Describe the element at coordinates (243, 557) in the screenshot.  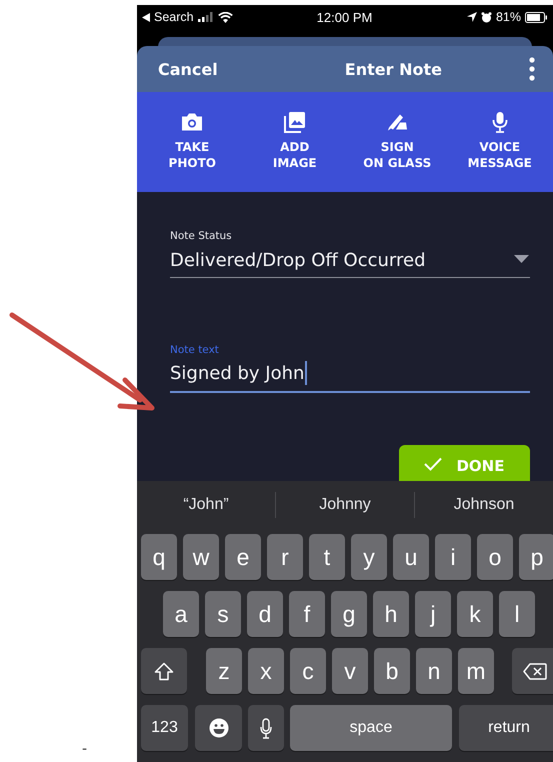
I see `letter-key: e` at that location.